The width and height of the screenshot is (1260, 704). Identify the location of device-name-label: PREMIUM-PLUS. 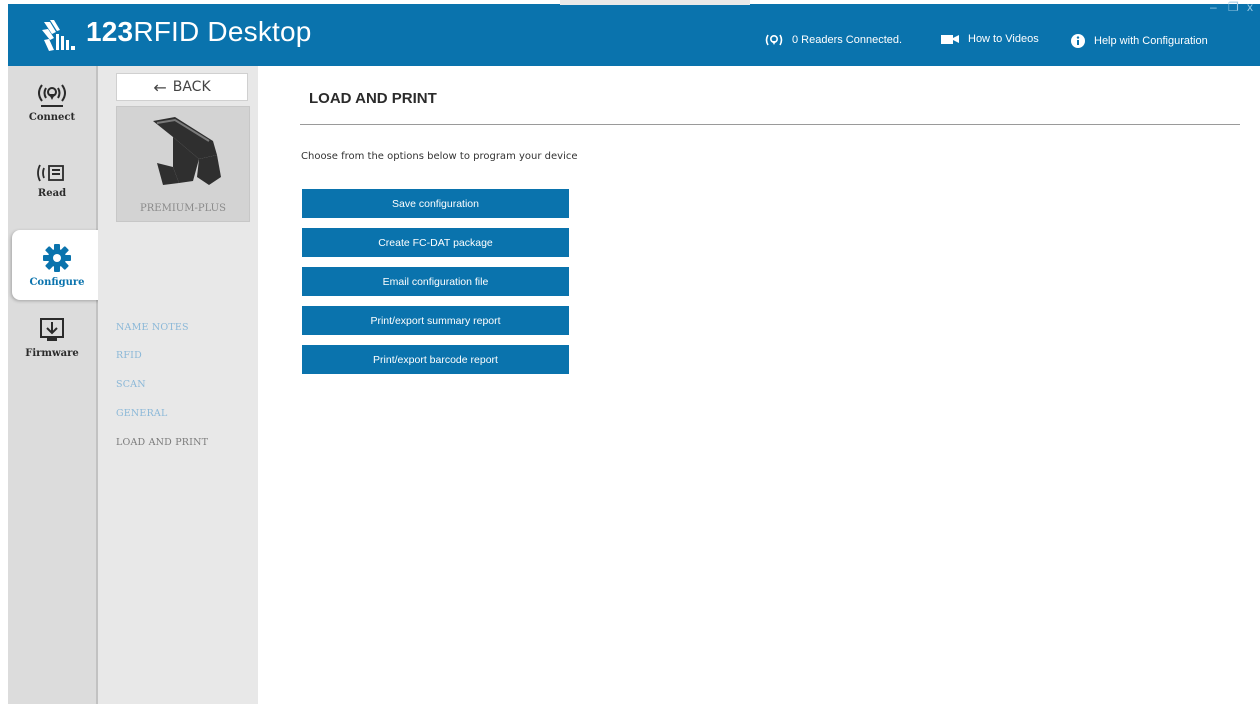
(183, 208).